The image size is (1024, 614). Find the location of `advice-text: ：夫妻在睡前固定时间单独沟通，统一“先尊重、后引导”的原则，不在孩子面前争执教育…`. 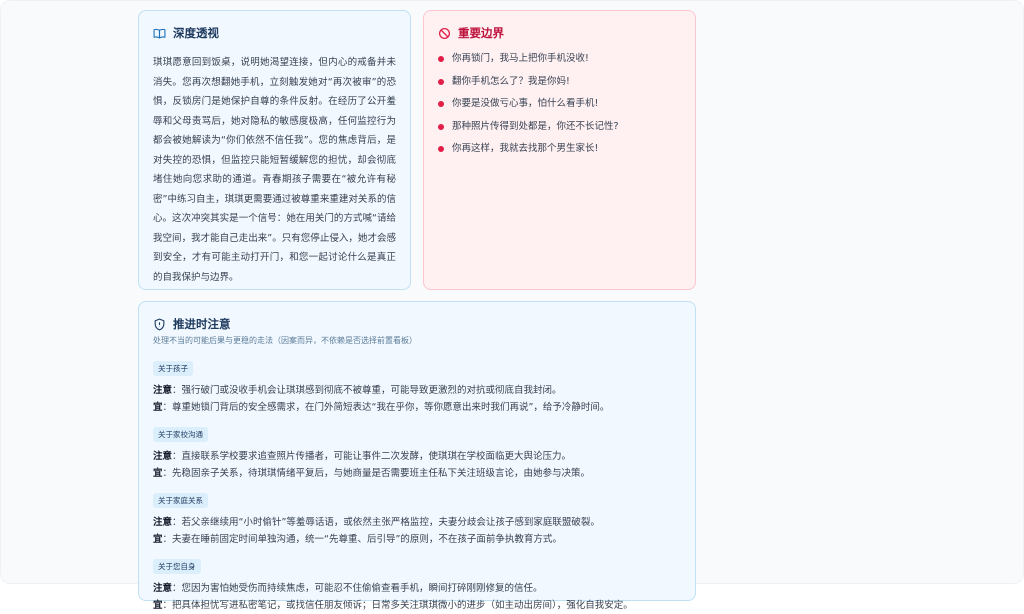

advice-text: ：夫妻在睡前固定时间单独沟通，统一“先尊重、后引导”的原则，不在孩子面前争执教育… is located at coordinates (362, 539).